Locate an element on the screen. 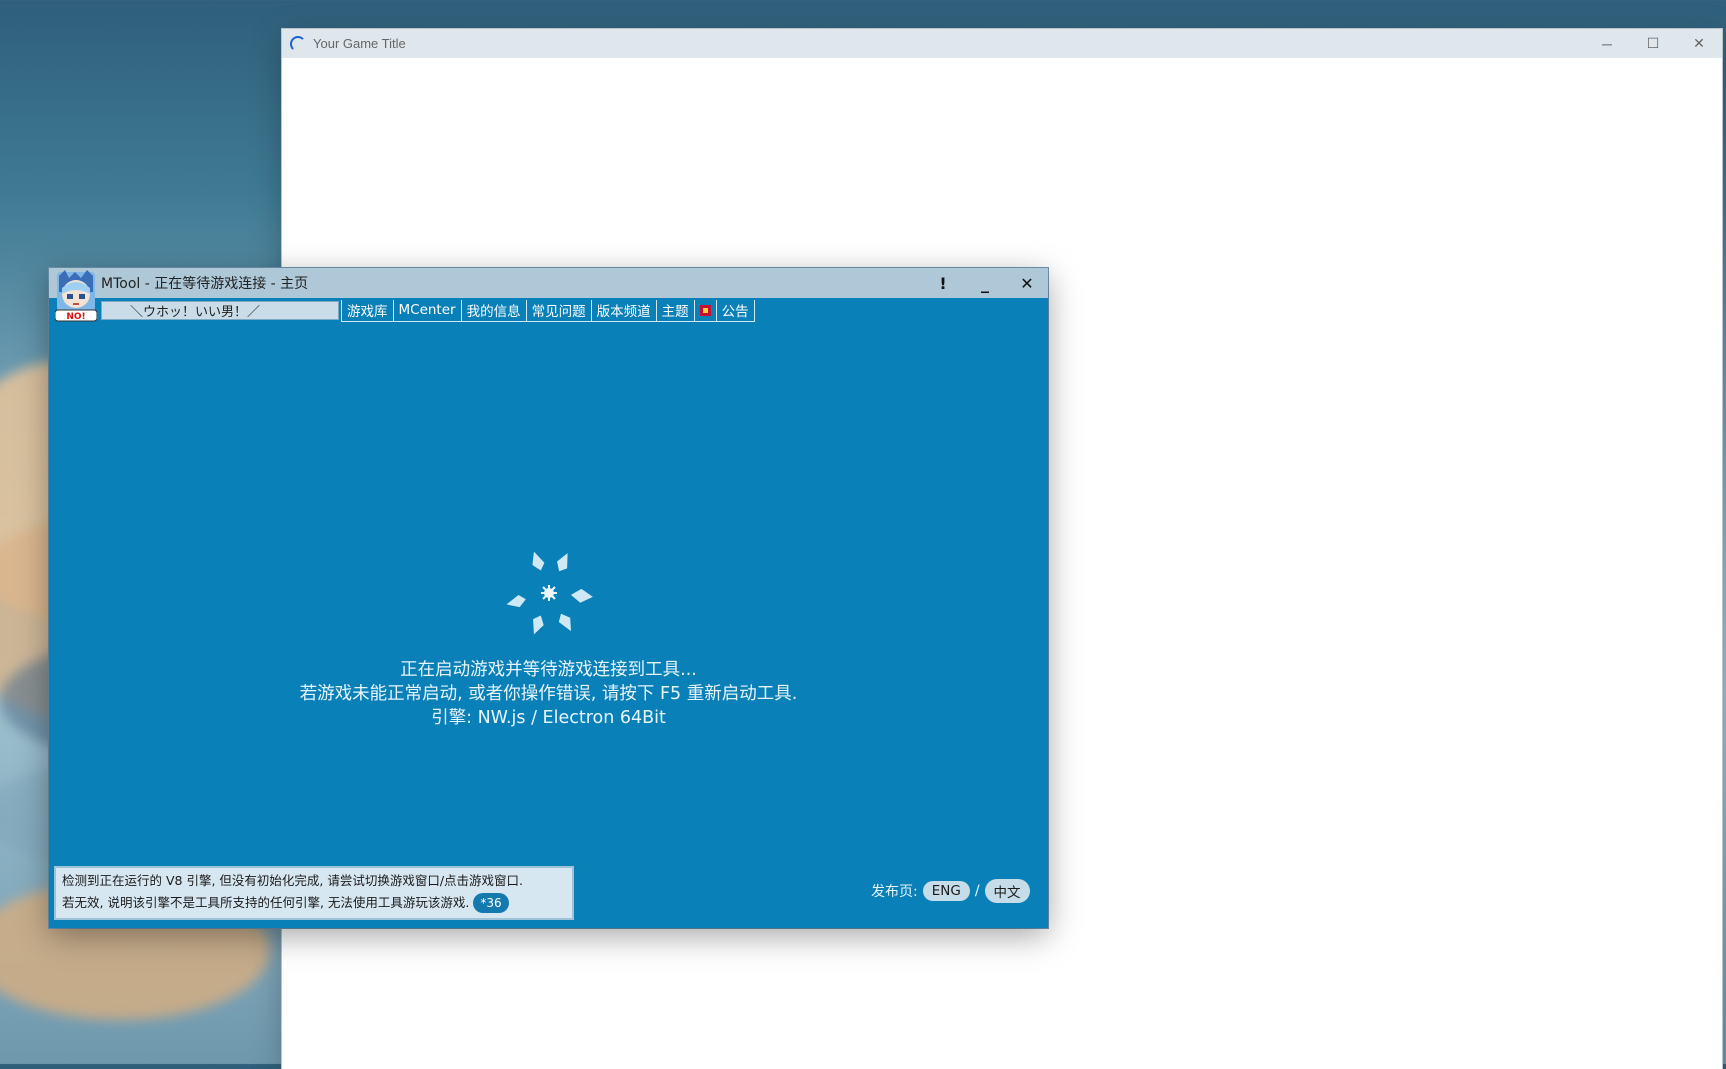  mtool-window-title: MTool - 正在等待游戏连接 - 主页 is located at coordinates (205, 284).